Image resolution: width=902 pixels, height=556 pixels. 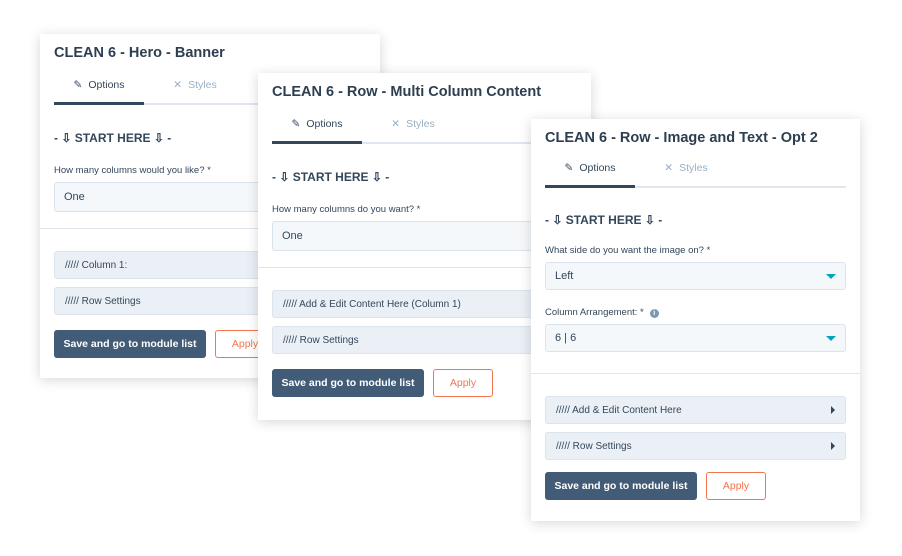 I want to click on info-icon: i, so click(x=654, y=313).